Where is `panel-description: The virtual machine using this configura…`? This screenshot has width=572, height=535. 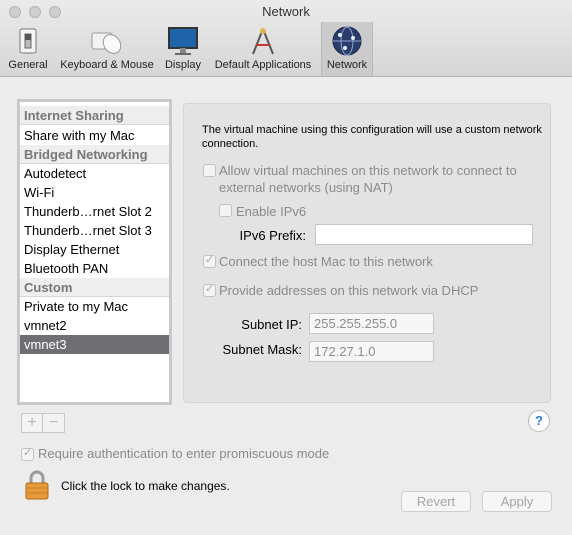 panel-description: The virtual machine using this configura… is located at coordinates (372, 137).